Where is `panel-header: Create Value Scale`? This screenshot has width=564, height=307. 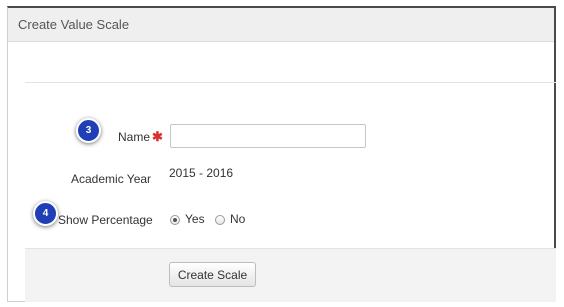 panel-header: Create Value Scale is located at coordinates (281, 25).